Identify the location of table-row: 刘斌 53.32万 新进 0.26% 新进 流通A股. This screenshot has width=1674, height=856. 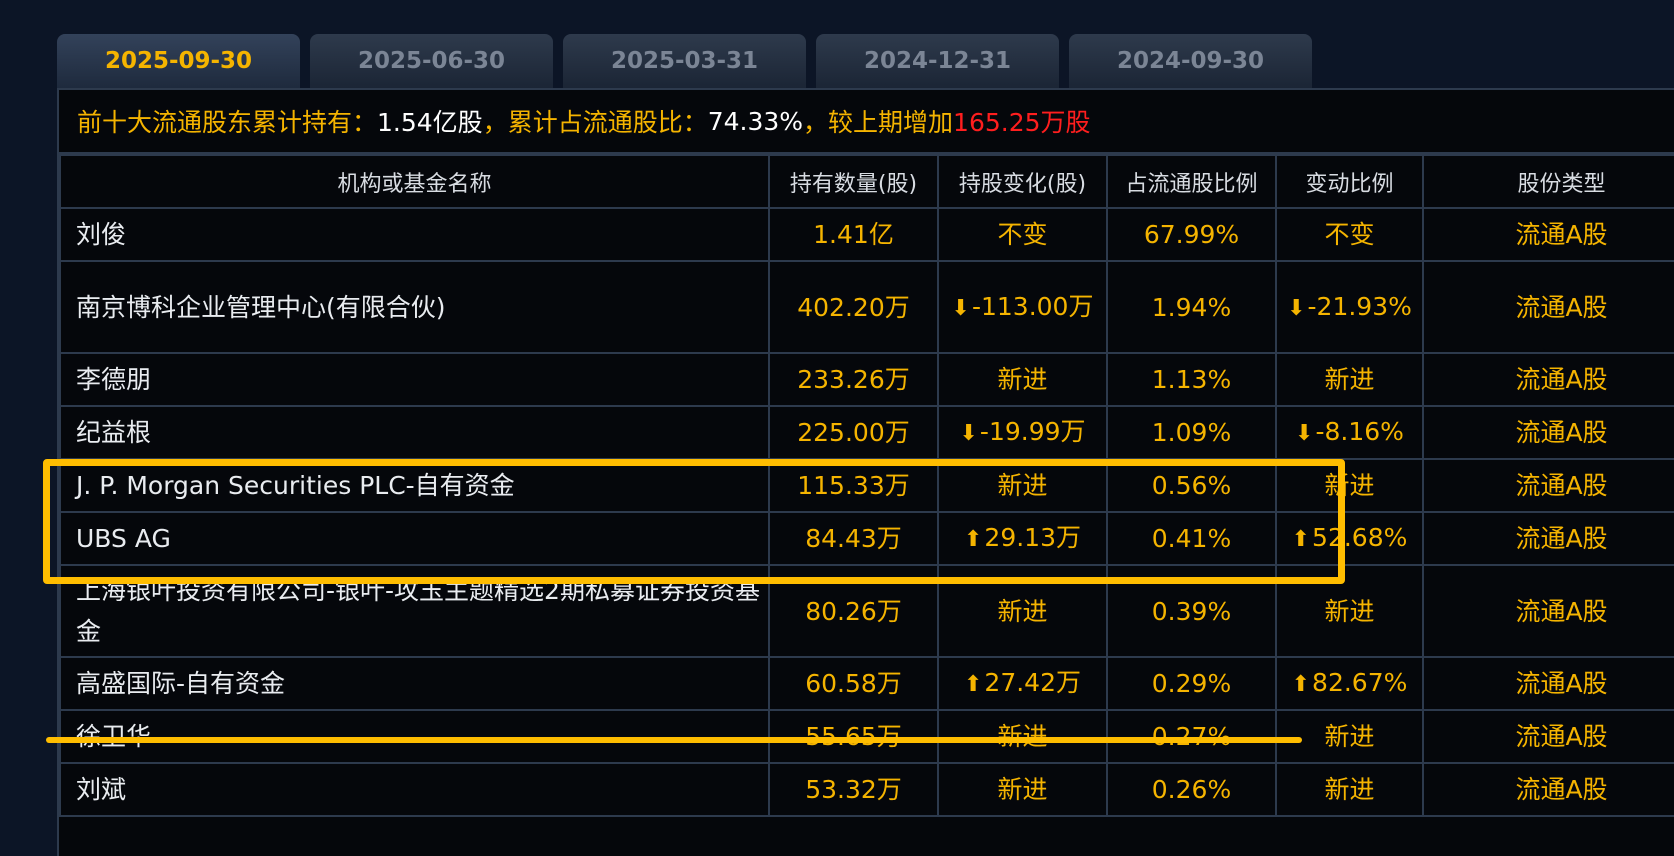
(866, 789).